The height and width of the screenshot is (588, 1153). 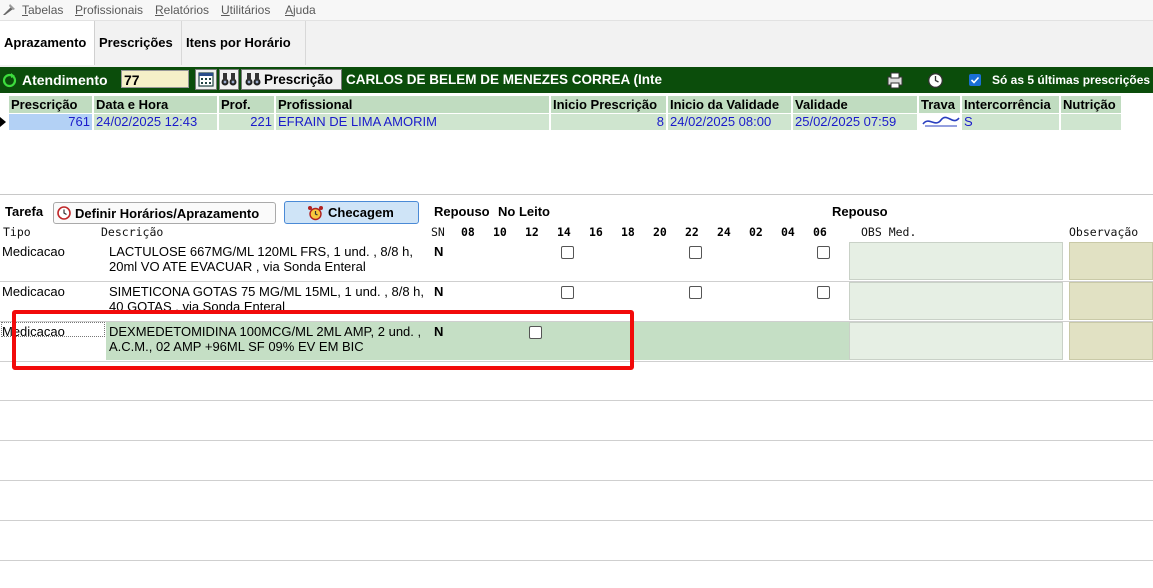 What do you see at coordinates (1091, 122) in the screenshot?
I see `cell-nutricao` at bounding box center [1091, 122].